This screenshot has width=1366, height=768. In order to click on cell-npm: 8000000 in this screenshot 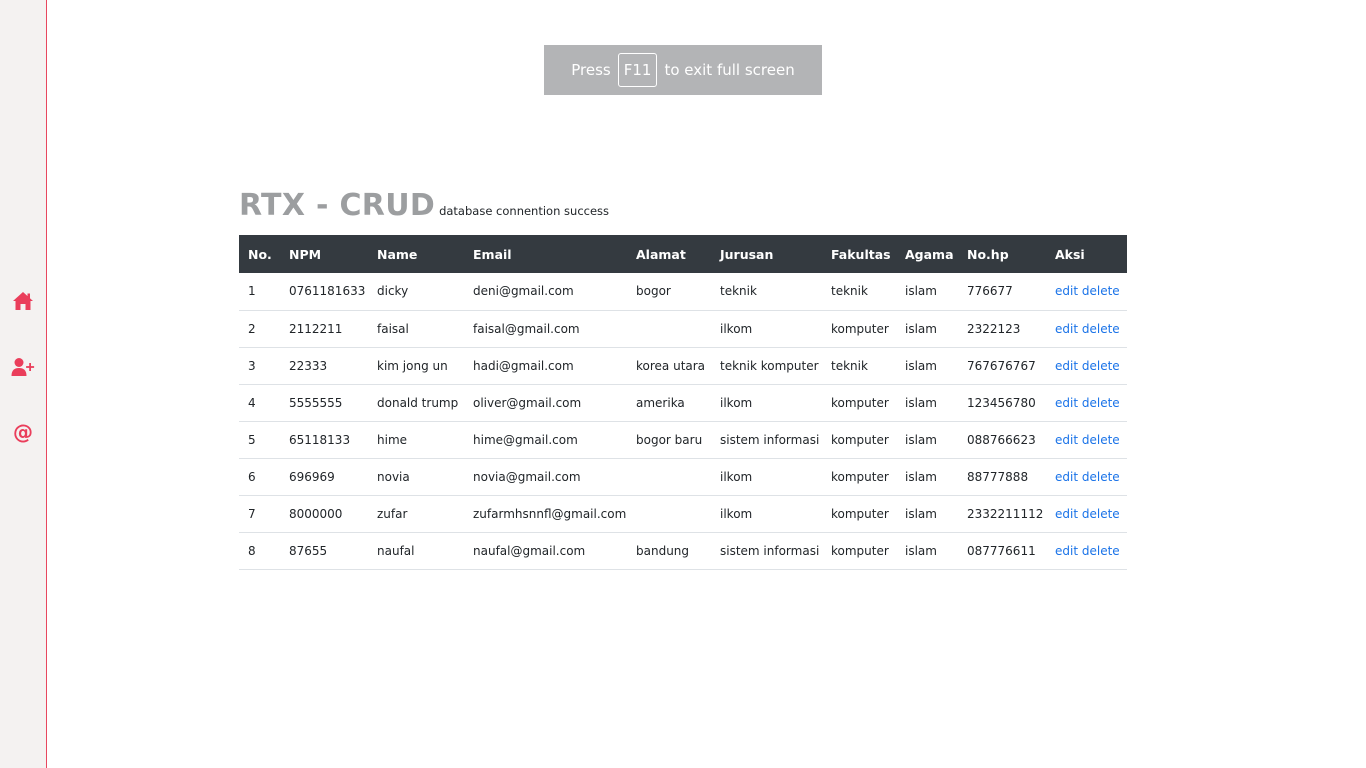, I will do `click(324, 514)`.